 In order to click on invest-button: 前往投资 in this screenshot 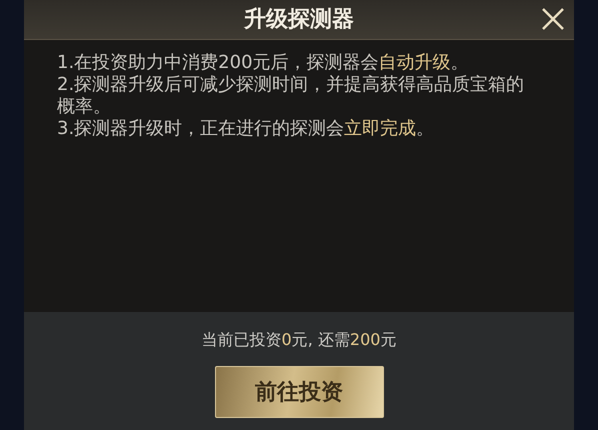, I will do `click(299, 392)`.